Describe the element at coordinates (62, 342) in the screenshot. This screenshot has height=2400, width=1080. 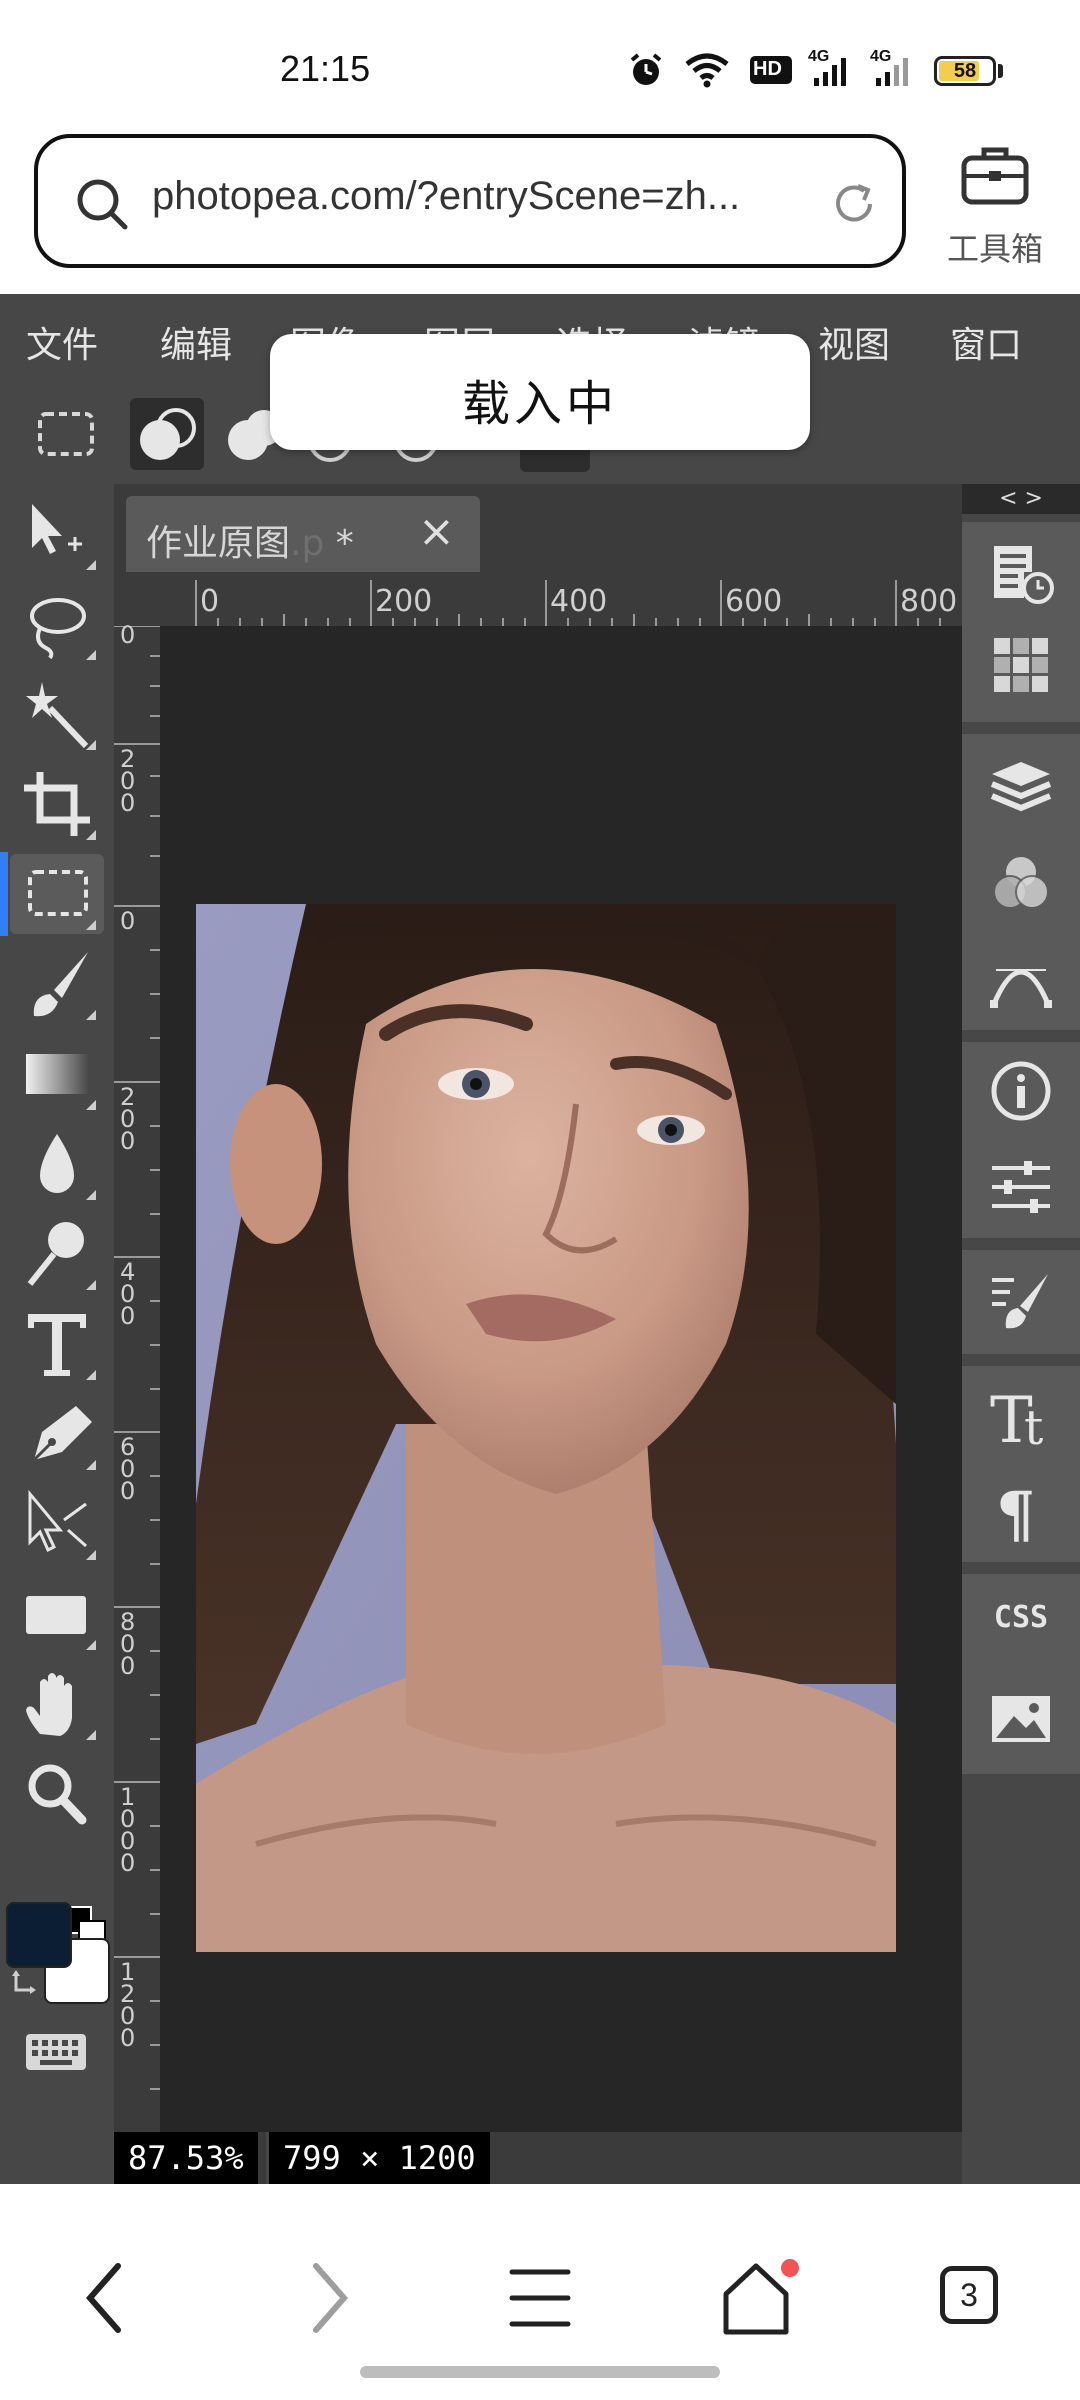
I see `menu-file: 文件` at that location.